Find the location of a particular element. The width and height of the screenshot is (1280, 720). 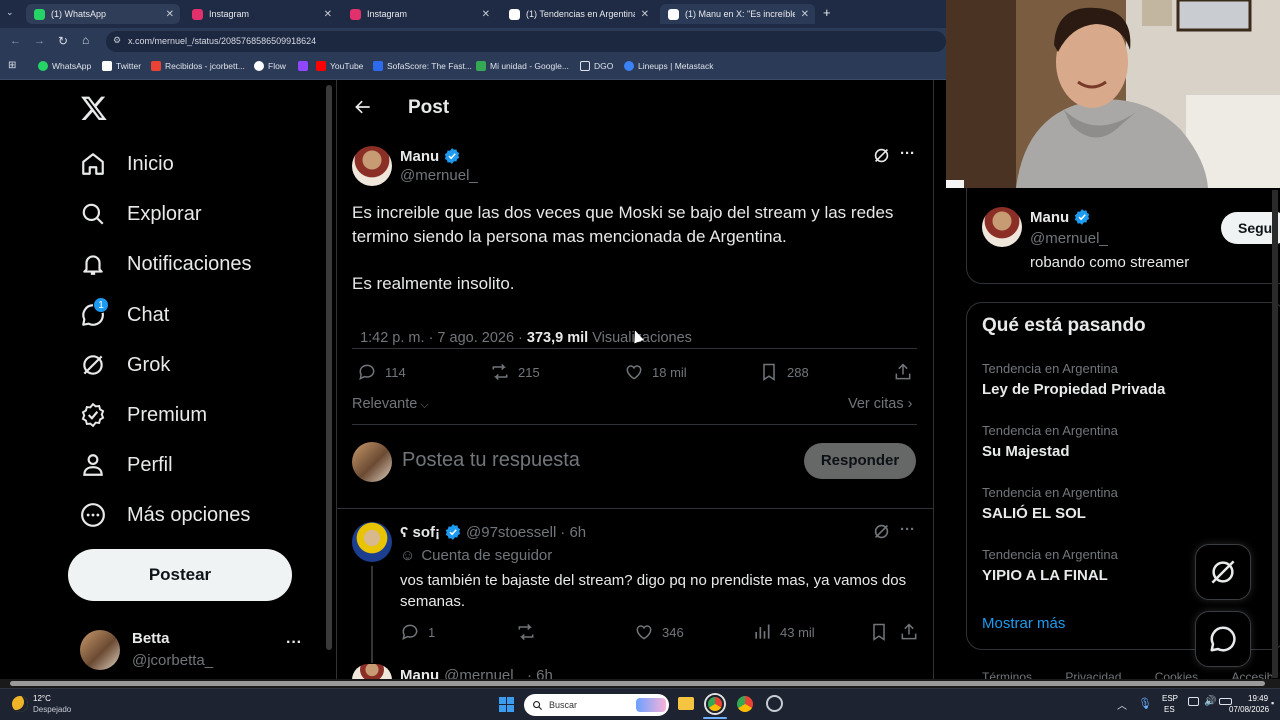

bookmark-dgo: DGO is located at coordinates (596, 66).